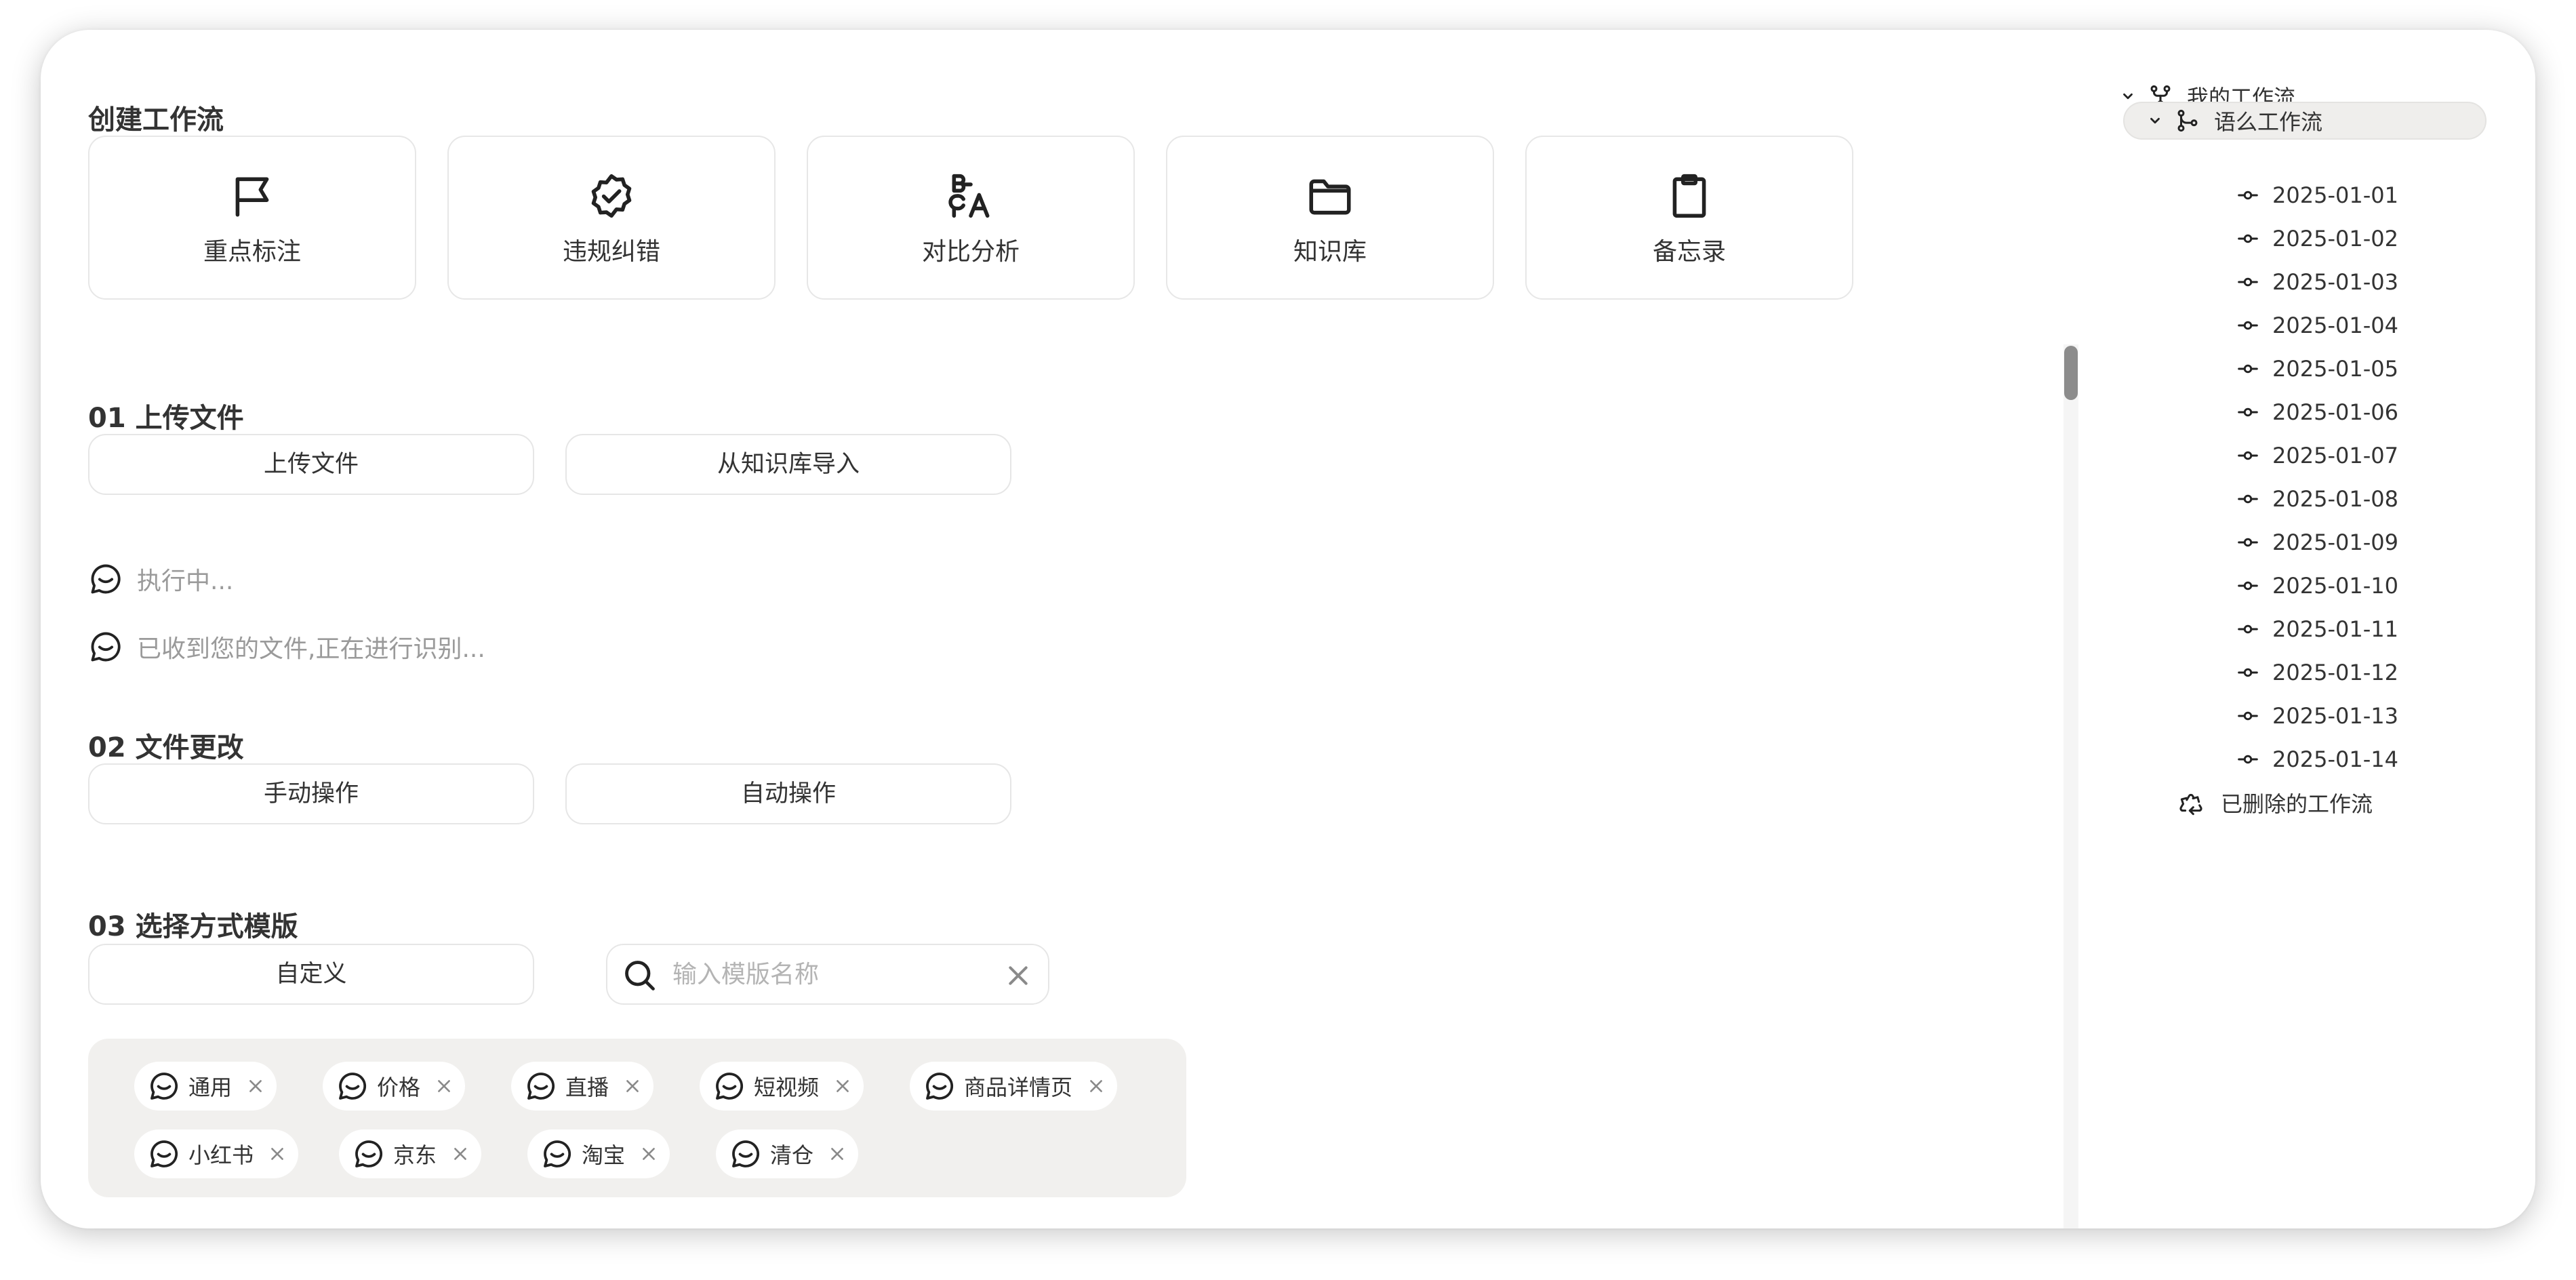 The height and width of the screenshot is (1280, 2576). I want to click on template-tag: 通用, so click(205, 1086).